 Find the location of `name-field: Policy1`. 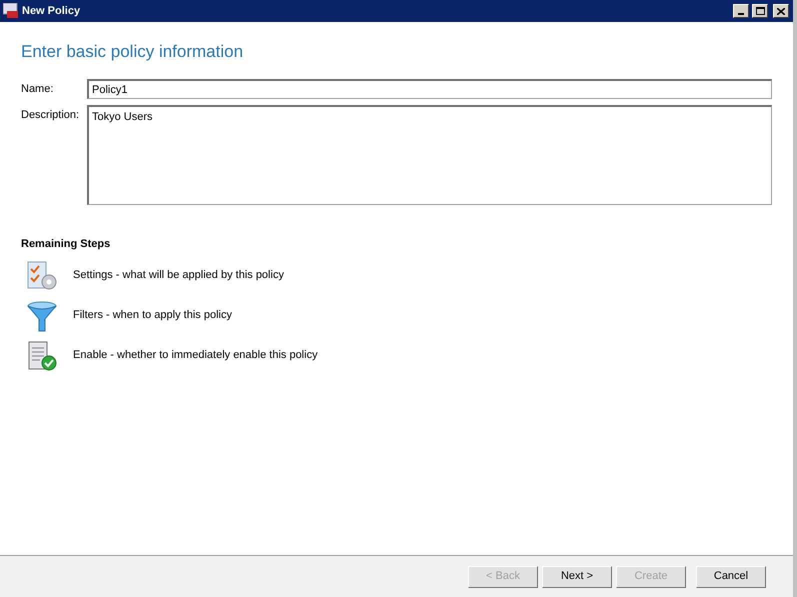

name-field: Policy1 is located at coordinates (429, 89).